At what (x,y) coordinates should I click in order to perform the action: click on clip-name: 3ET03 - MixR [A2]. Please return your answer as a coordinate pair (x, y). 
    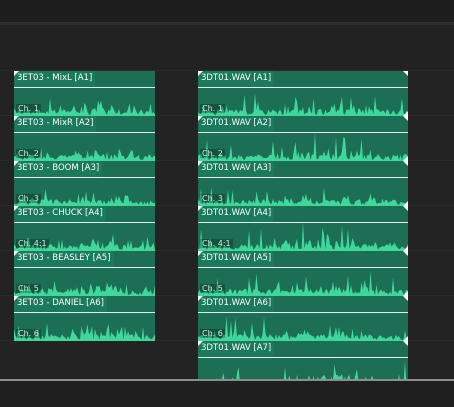
    Looking at the image, I should click on (55, 124).